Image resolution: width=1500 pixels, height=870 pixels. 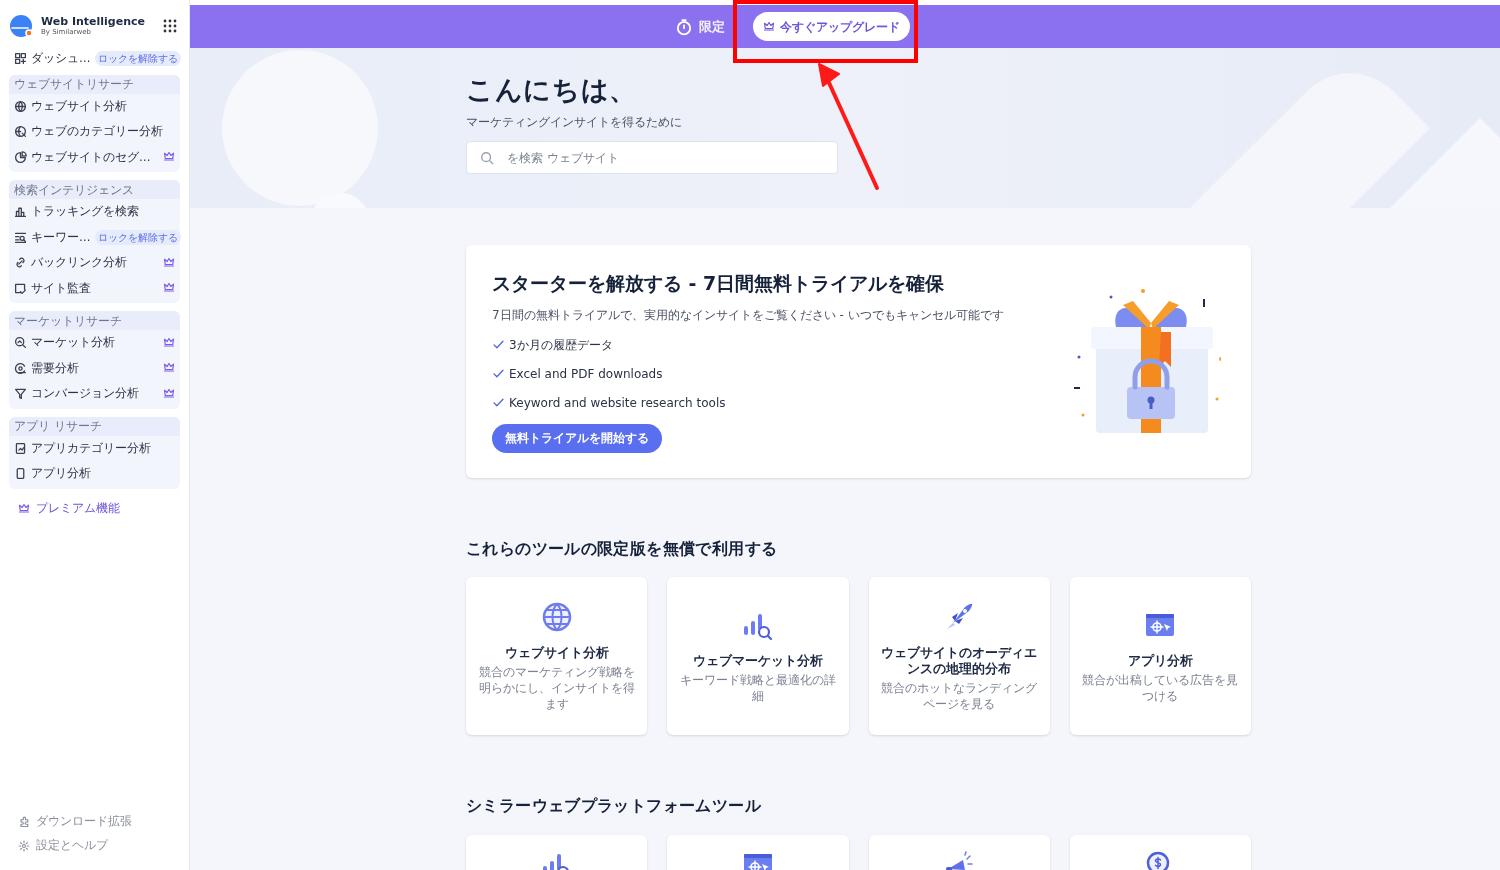 I want to click on card-description: キーワード戦略と最適化の詳細, so click(x=758, y=687).